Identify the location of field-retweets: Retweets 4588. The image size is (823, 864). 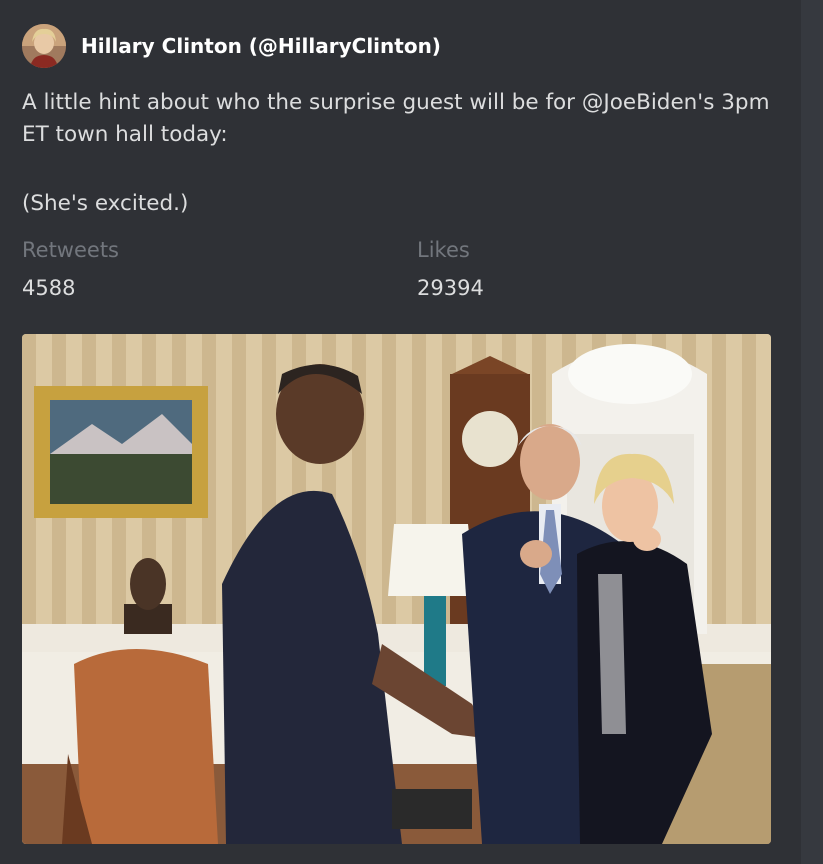
(70, 269).